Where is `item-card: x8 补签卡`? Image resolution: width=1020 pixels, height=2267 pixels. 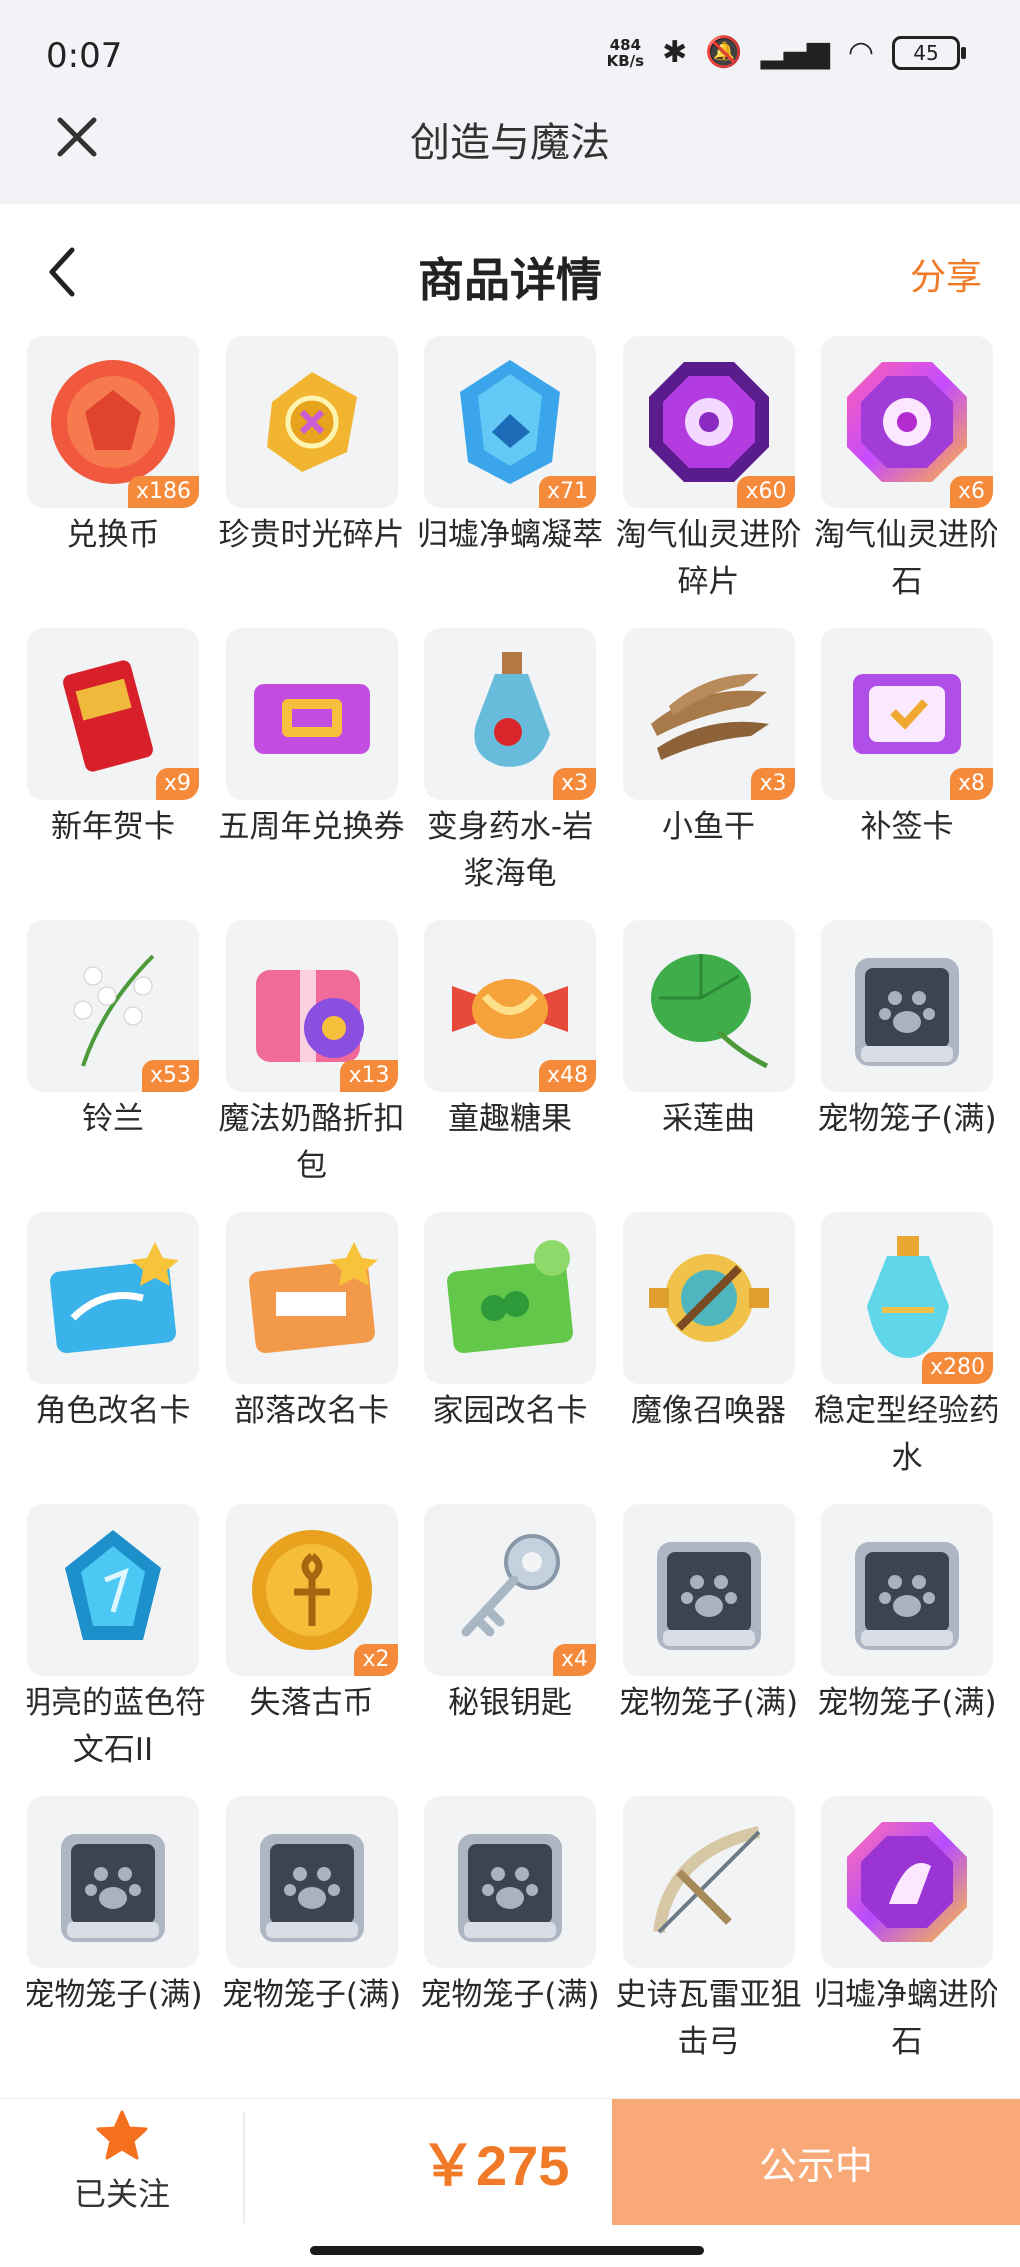
item-card: x8 补签卡 is located at coordinates (907, 739).